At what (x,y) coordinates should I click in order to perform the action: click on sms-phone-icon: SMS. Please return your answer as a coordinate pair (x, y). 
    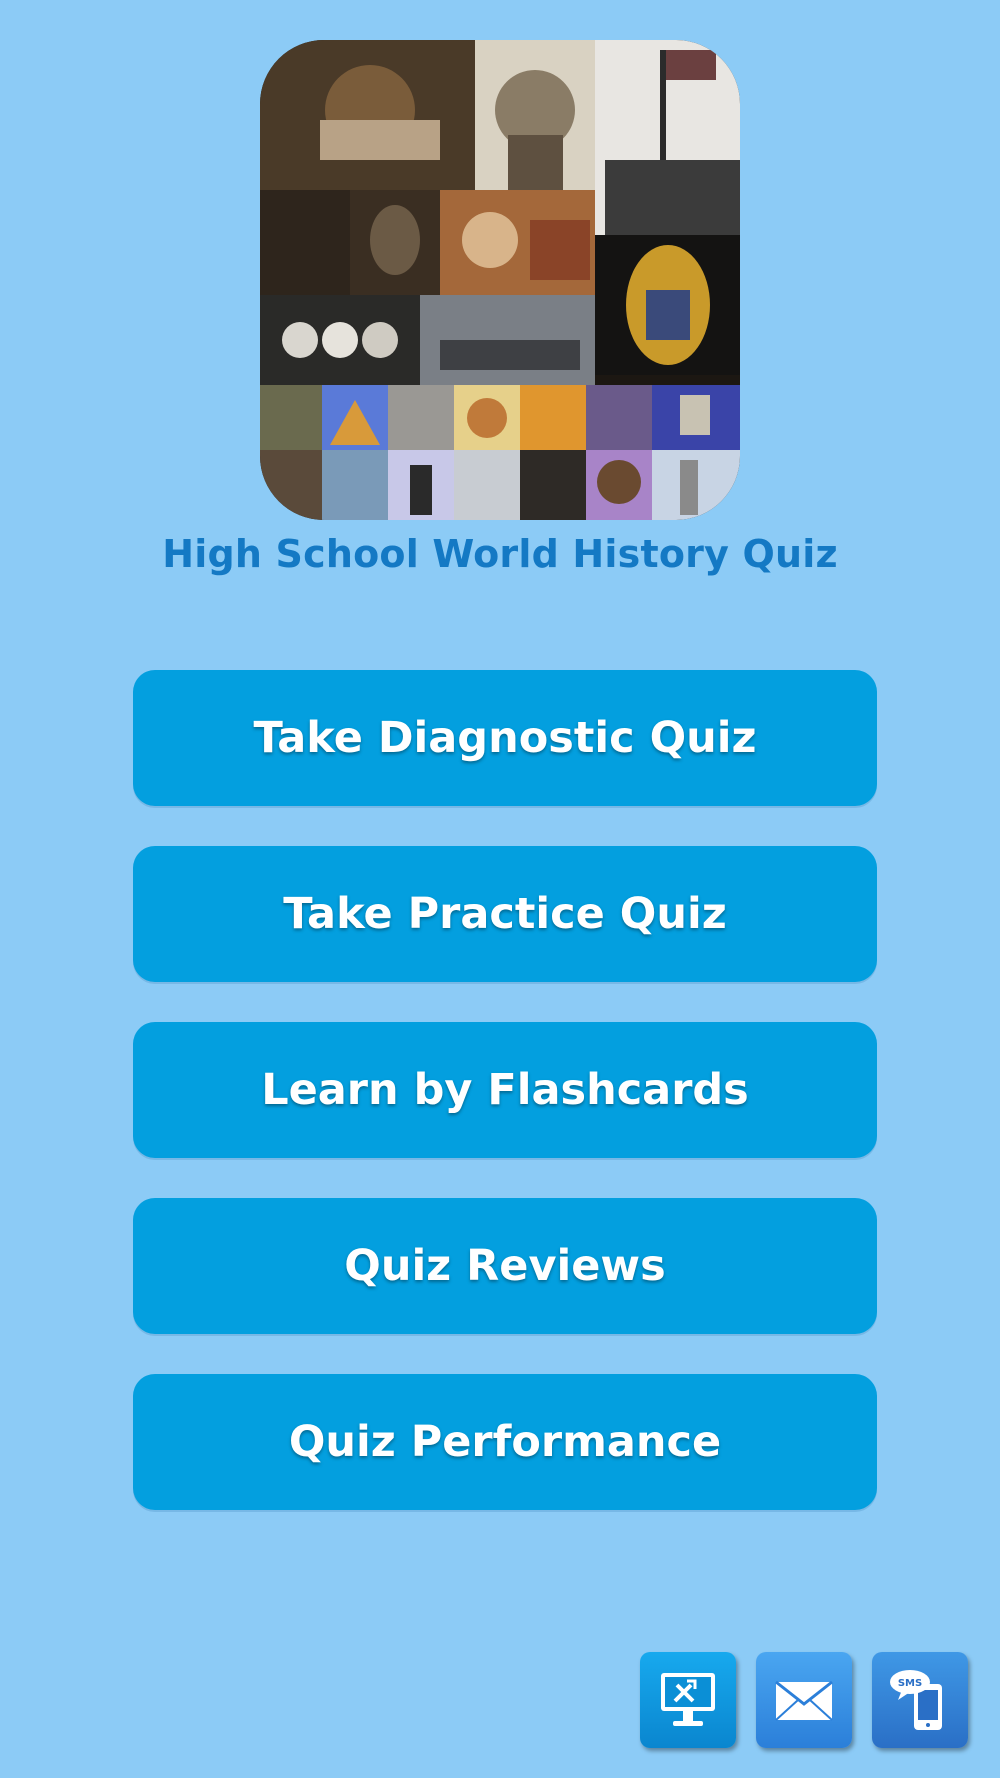
    Looking at the image, I should click on (916, 1700).